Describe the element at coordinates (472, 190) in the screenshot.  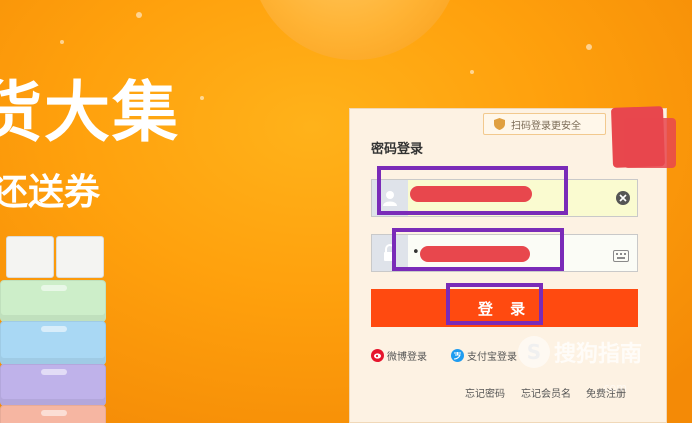
I see `username-highlight` at that location.